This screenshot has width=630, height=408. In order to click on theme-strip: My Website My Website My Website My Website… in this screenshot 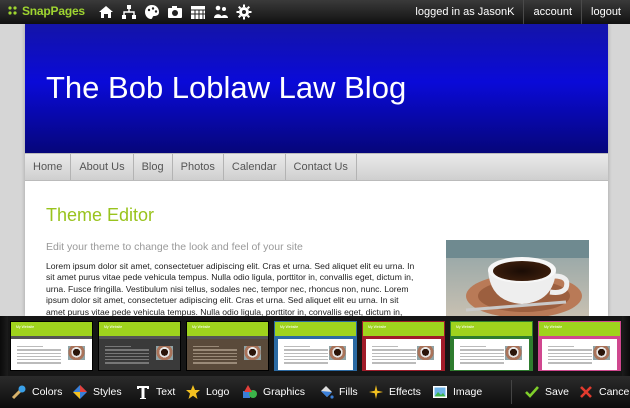, I will do `click(315, 346)`.